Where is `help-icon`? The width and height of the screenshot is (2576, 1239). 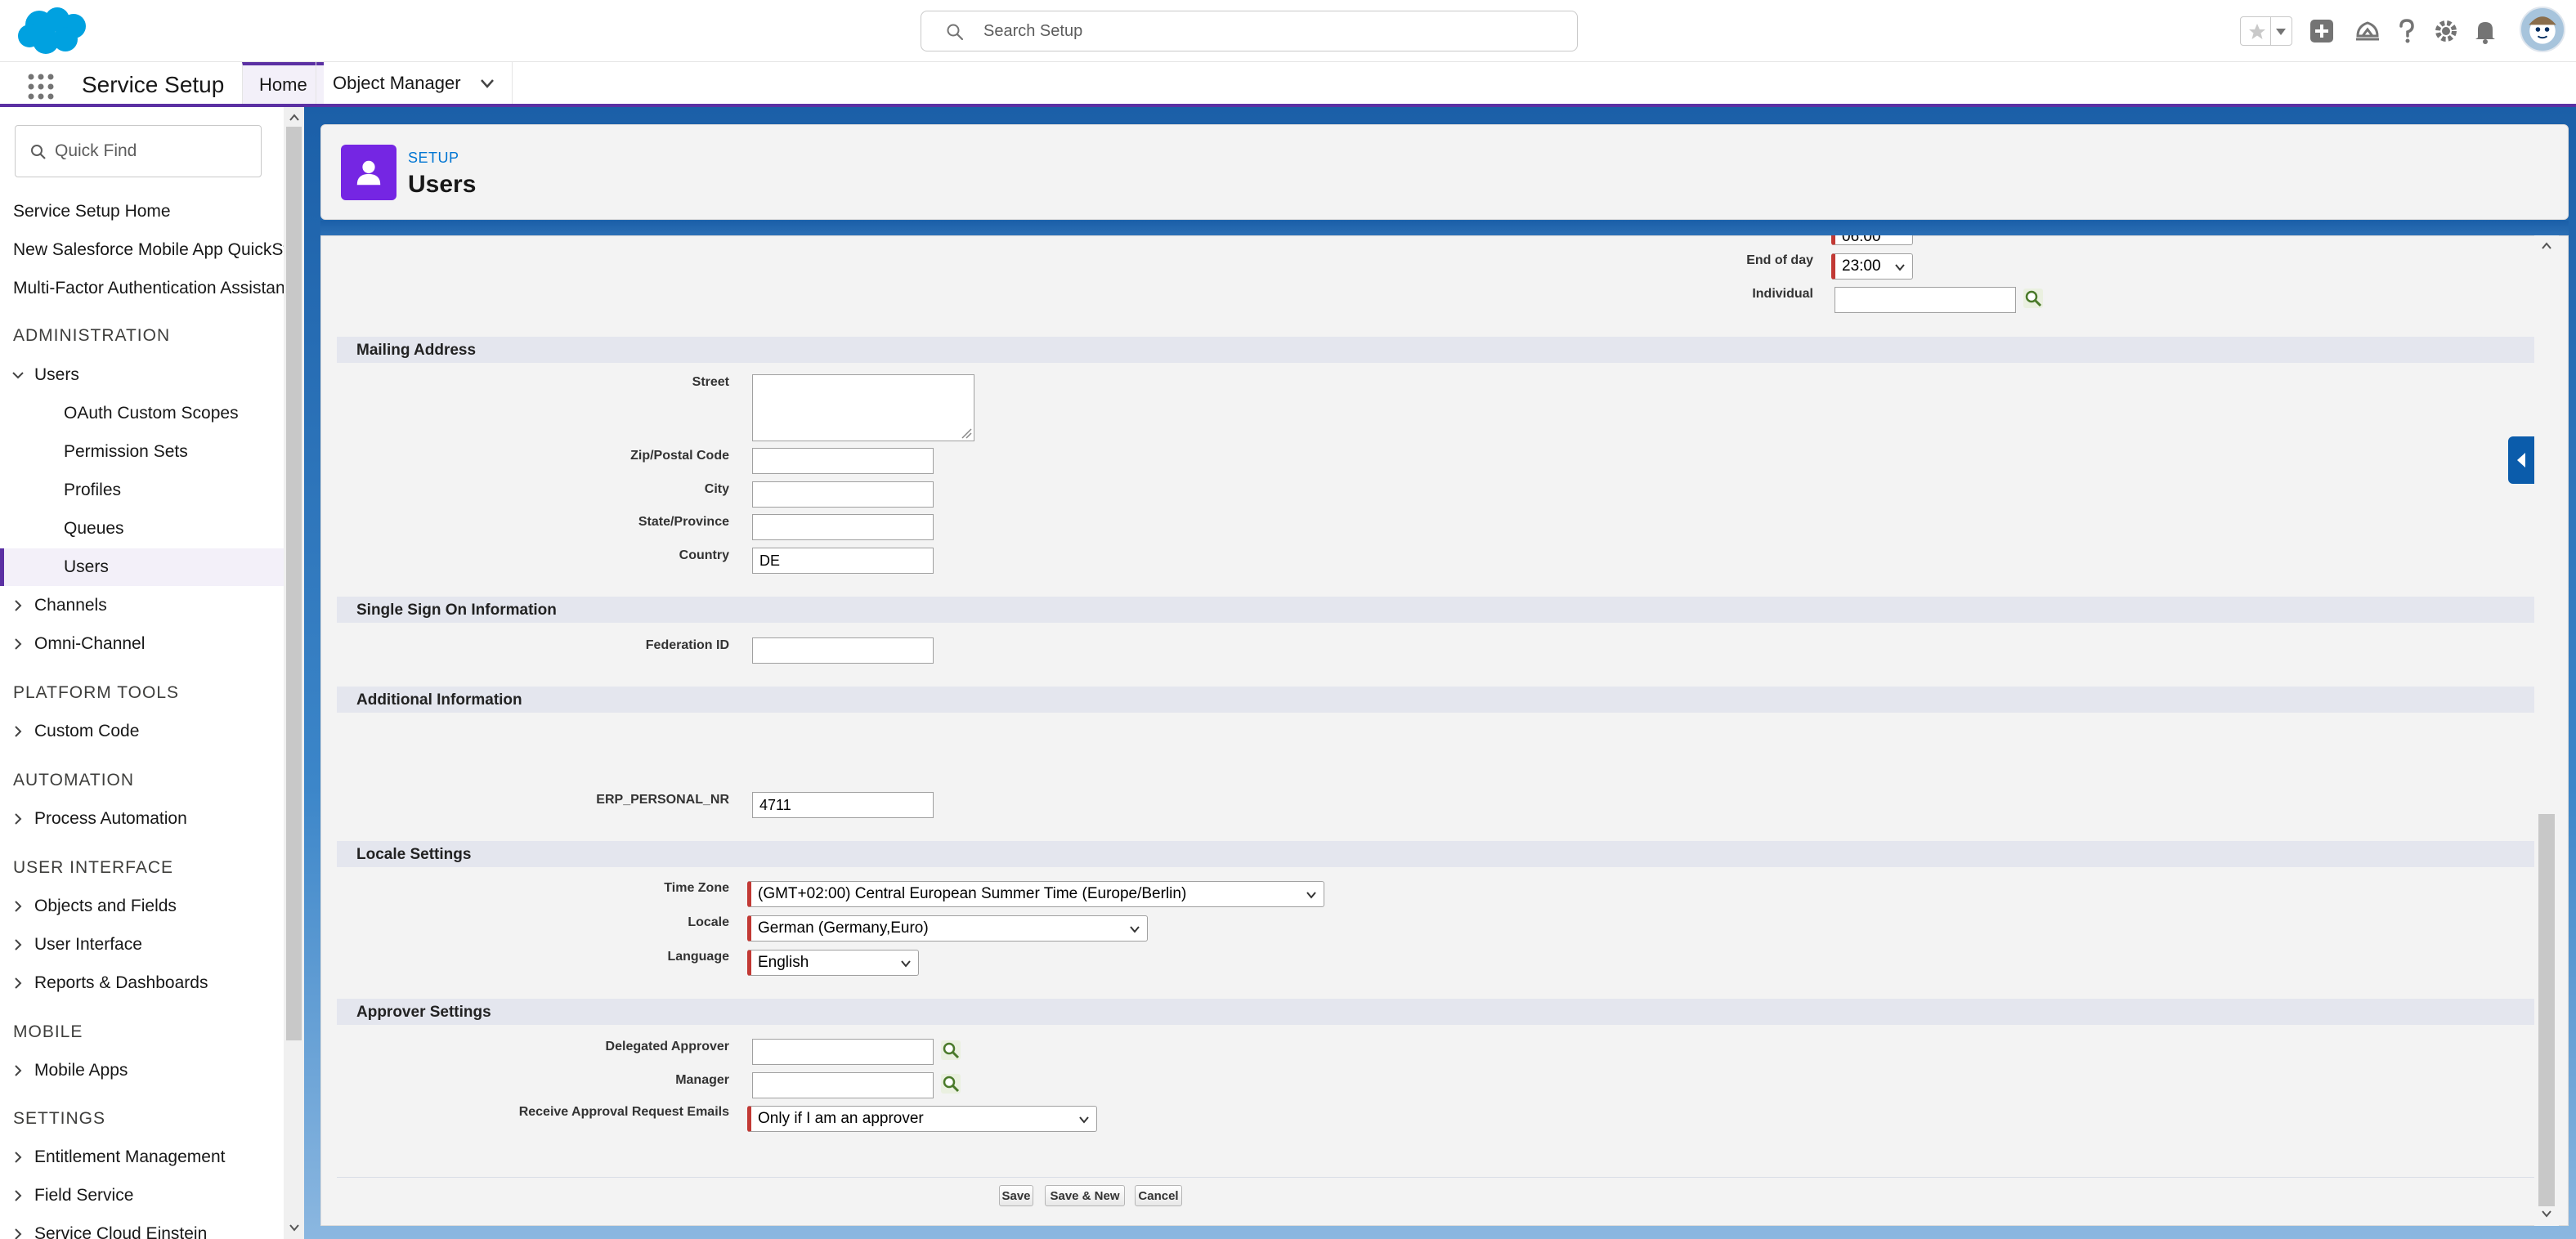 help-icon is located at coordinates (2407, 31).